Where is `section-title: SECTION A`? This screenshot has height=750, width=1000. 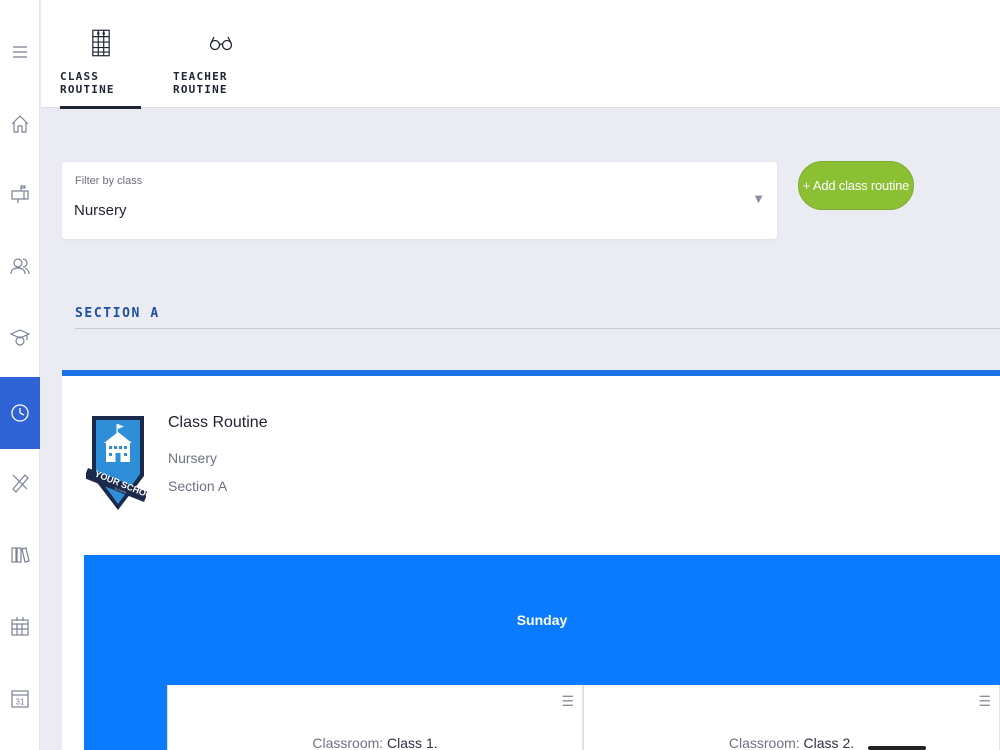 section-title: SECTION A is located at coordinates (117, 313).